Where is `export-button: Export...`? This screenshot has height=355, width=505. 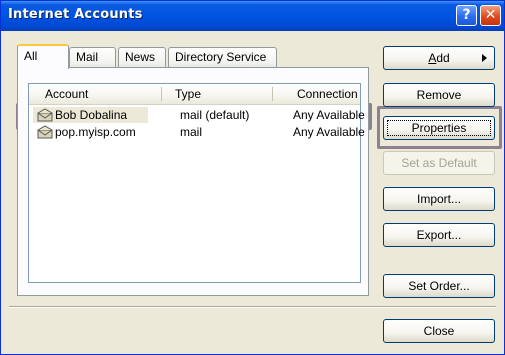
export-button: Export... is located at coordinates (439, 235).